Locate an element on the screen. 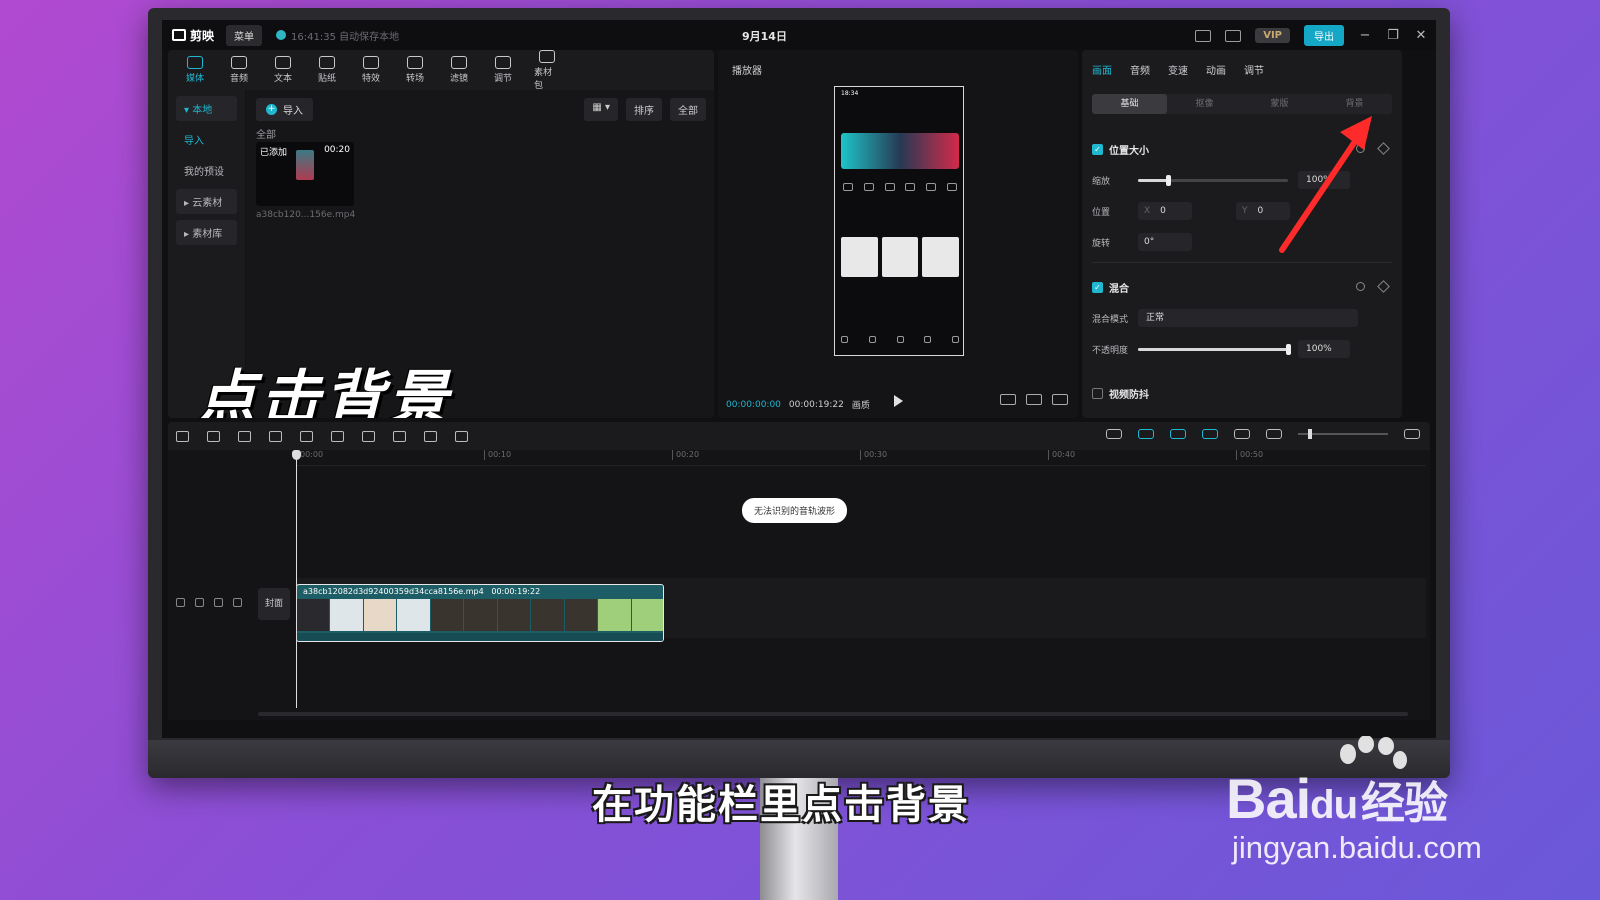  import-button: + 导入 is located at coordinates (284, 109).